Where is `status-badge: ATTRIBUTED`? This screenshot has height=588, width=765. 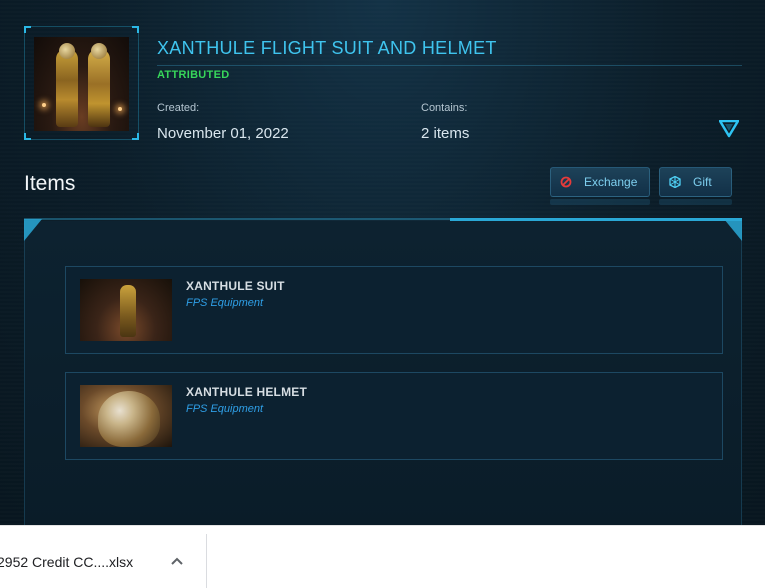 status-badge: ATTRIBUTED is located at coordinates (193, 75).